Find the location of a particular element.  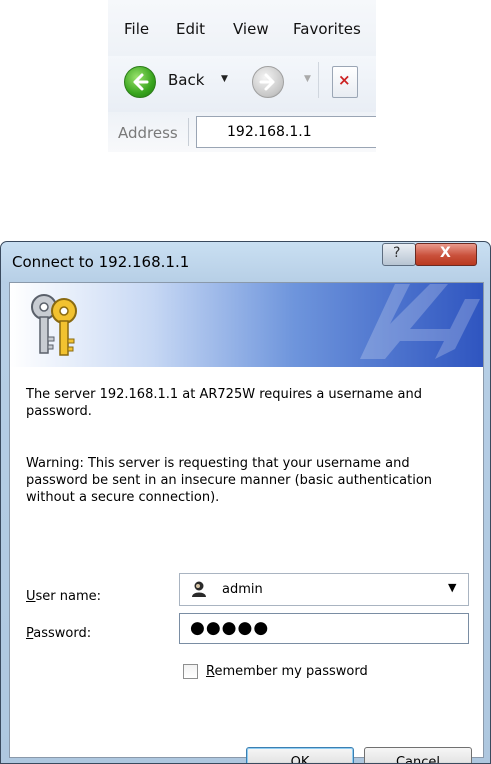

password-mask: ●●●●● is located at coordinates (230, 628).